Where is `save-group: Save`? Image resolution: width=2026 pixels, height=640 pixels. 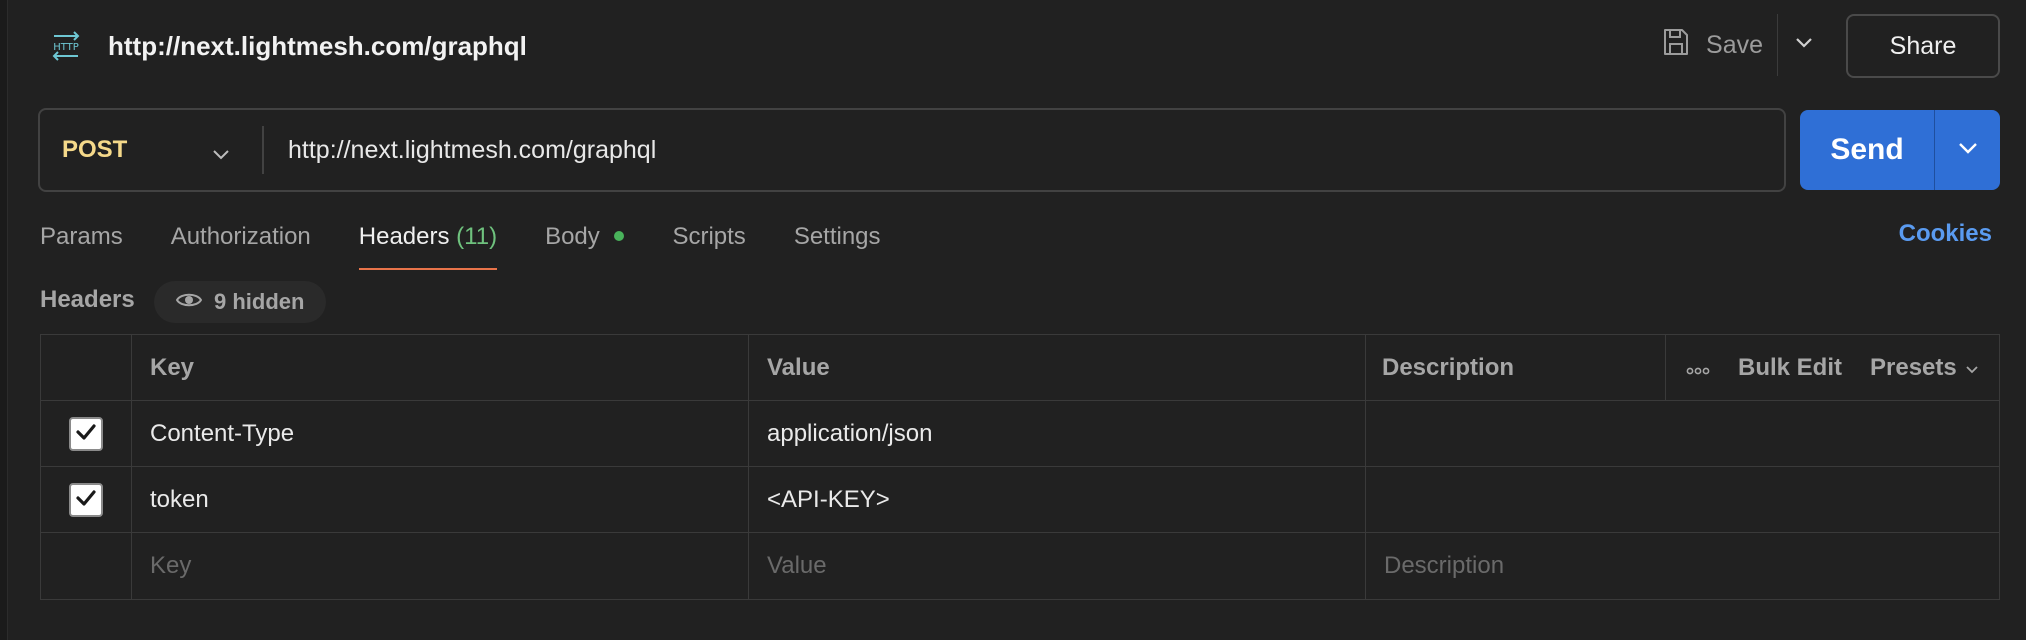 save-group: Save is located at coordinates (1739, 45).